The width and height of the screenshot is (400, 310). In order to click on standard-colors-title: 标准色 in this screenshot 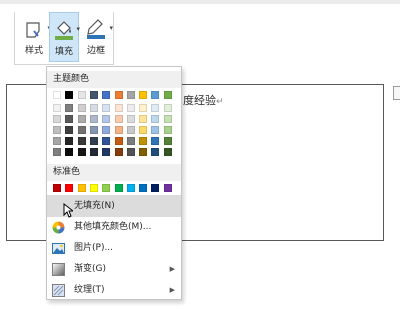, I will do `click(114, 172)`.